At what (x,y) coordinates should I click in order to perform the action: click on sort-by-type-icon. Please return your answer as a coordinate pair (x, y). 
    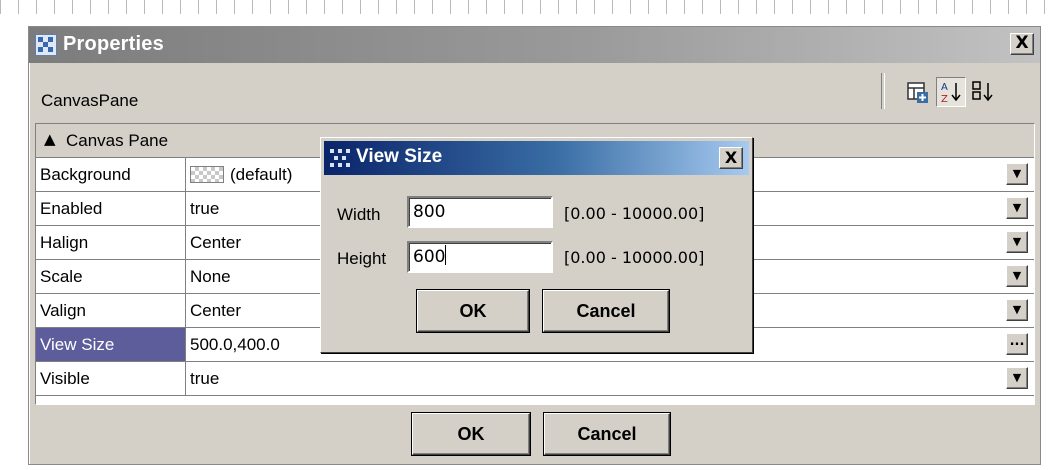
    Looking at the image, I should click on (982, 91).